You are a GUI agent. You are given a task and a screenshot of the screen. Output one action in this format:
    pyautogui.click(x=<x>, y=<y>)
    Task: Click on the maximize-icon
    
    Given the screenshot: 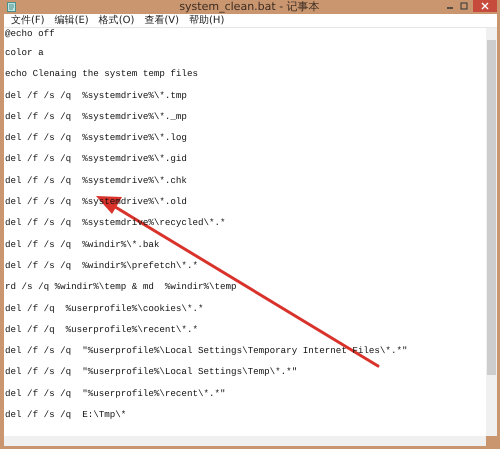 What is the action you would take?
    pyautogui.click(x=464, y=6)
    